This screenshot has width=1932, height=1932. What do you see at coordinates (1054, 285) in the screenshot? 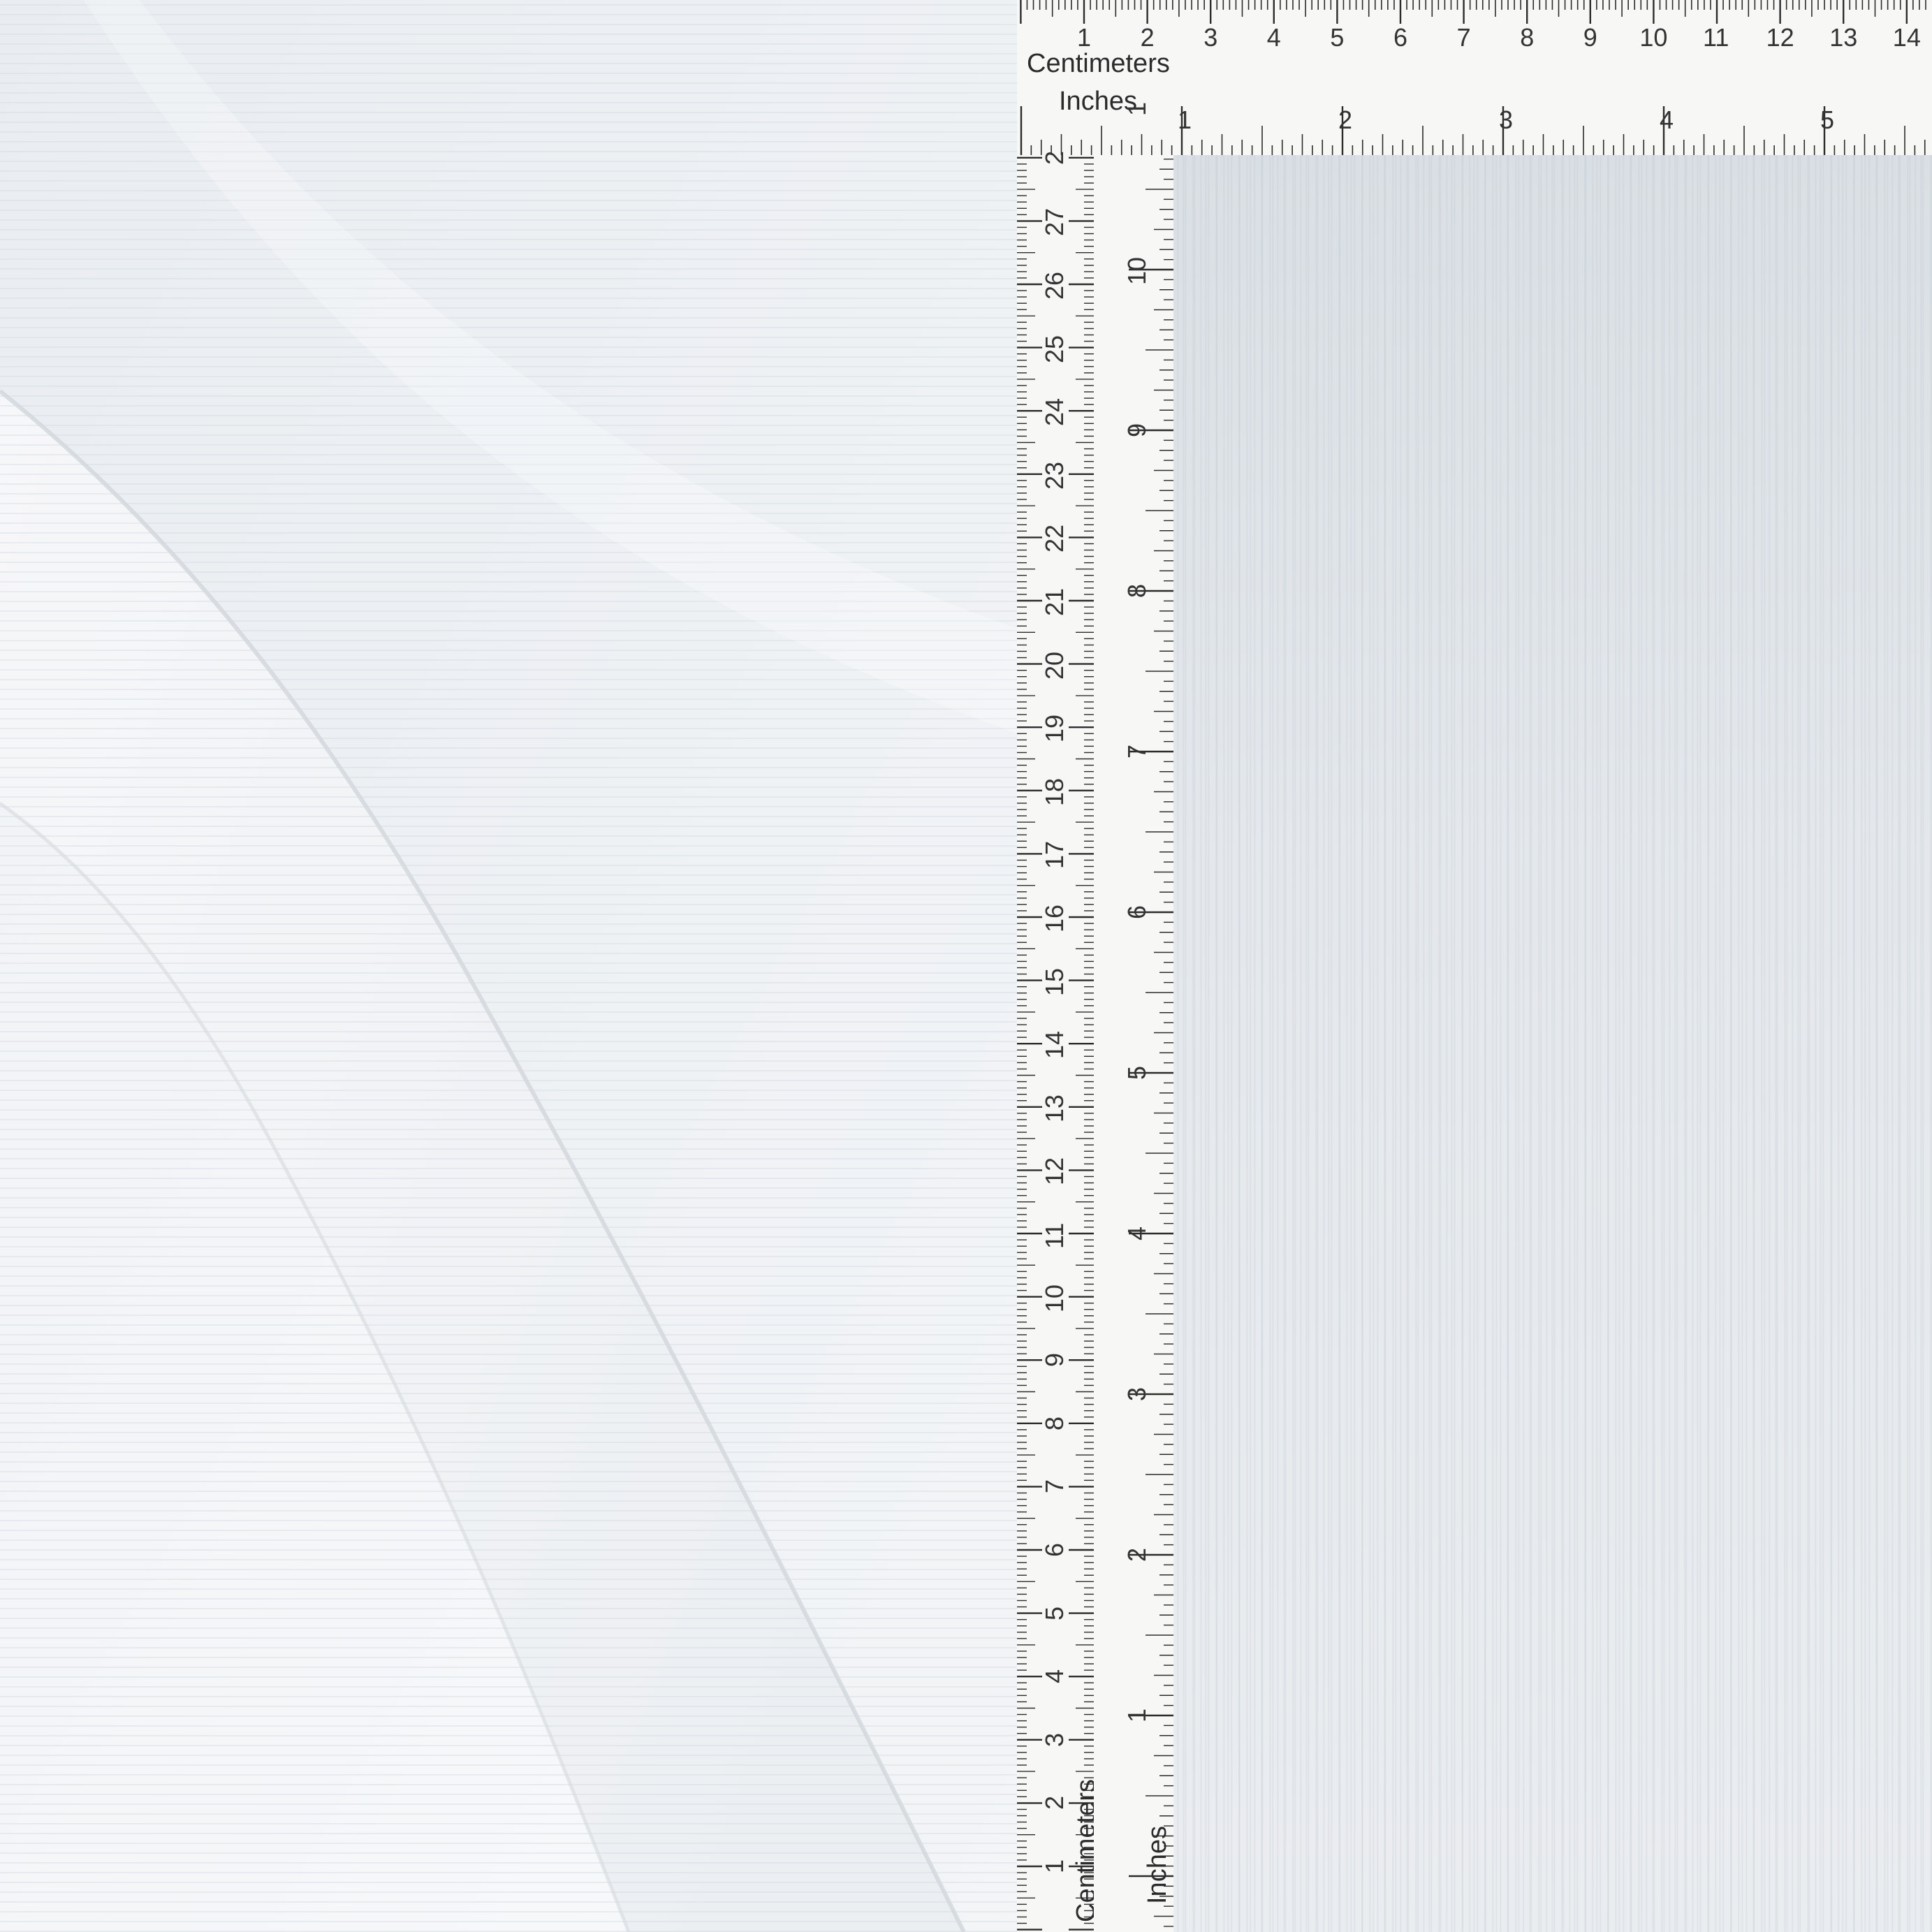
I see `ruler-number: 26` at bounding box center [1054, 285].